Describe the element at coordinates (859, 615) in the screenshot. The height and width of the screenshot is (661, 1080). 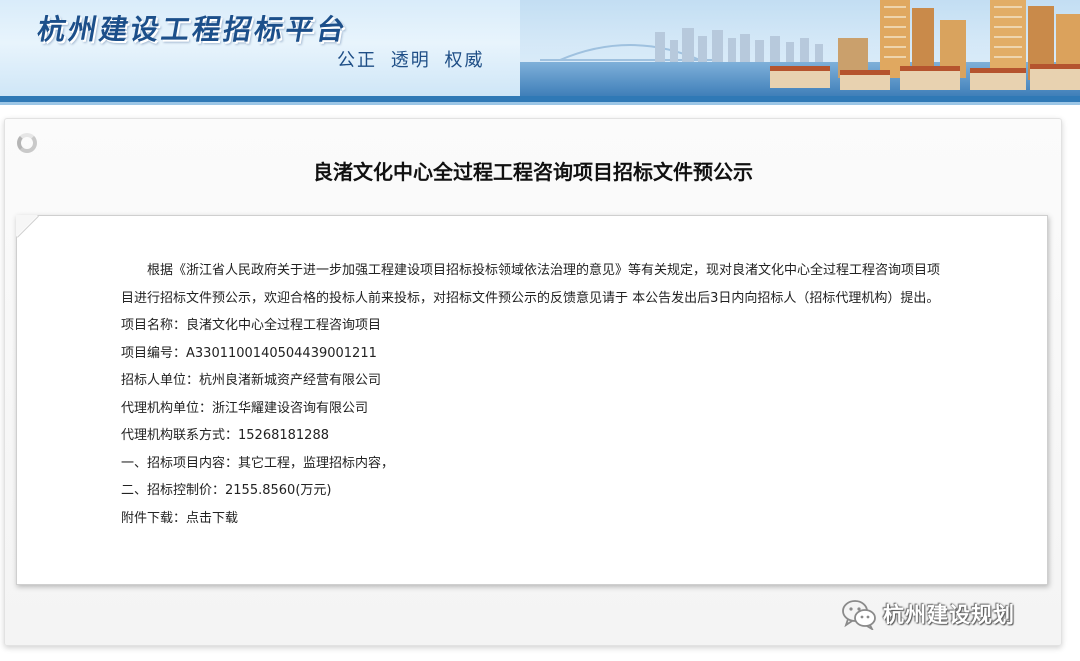
I see `wechat-icon` at that location.